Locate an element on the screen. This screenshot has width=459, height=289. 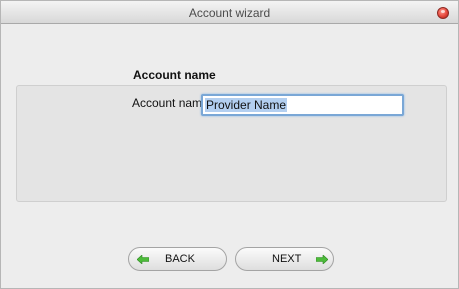
account-name-label: Account name is located at coordinates (170, 103).